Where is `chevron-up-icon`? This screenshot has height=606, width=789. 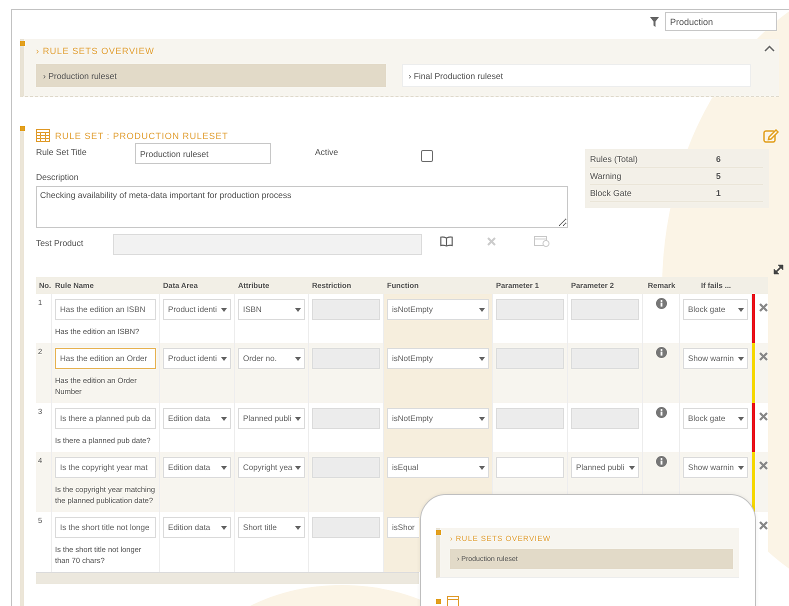
chevron-up-icon is located at coordinates (769, 48).